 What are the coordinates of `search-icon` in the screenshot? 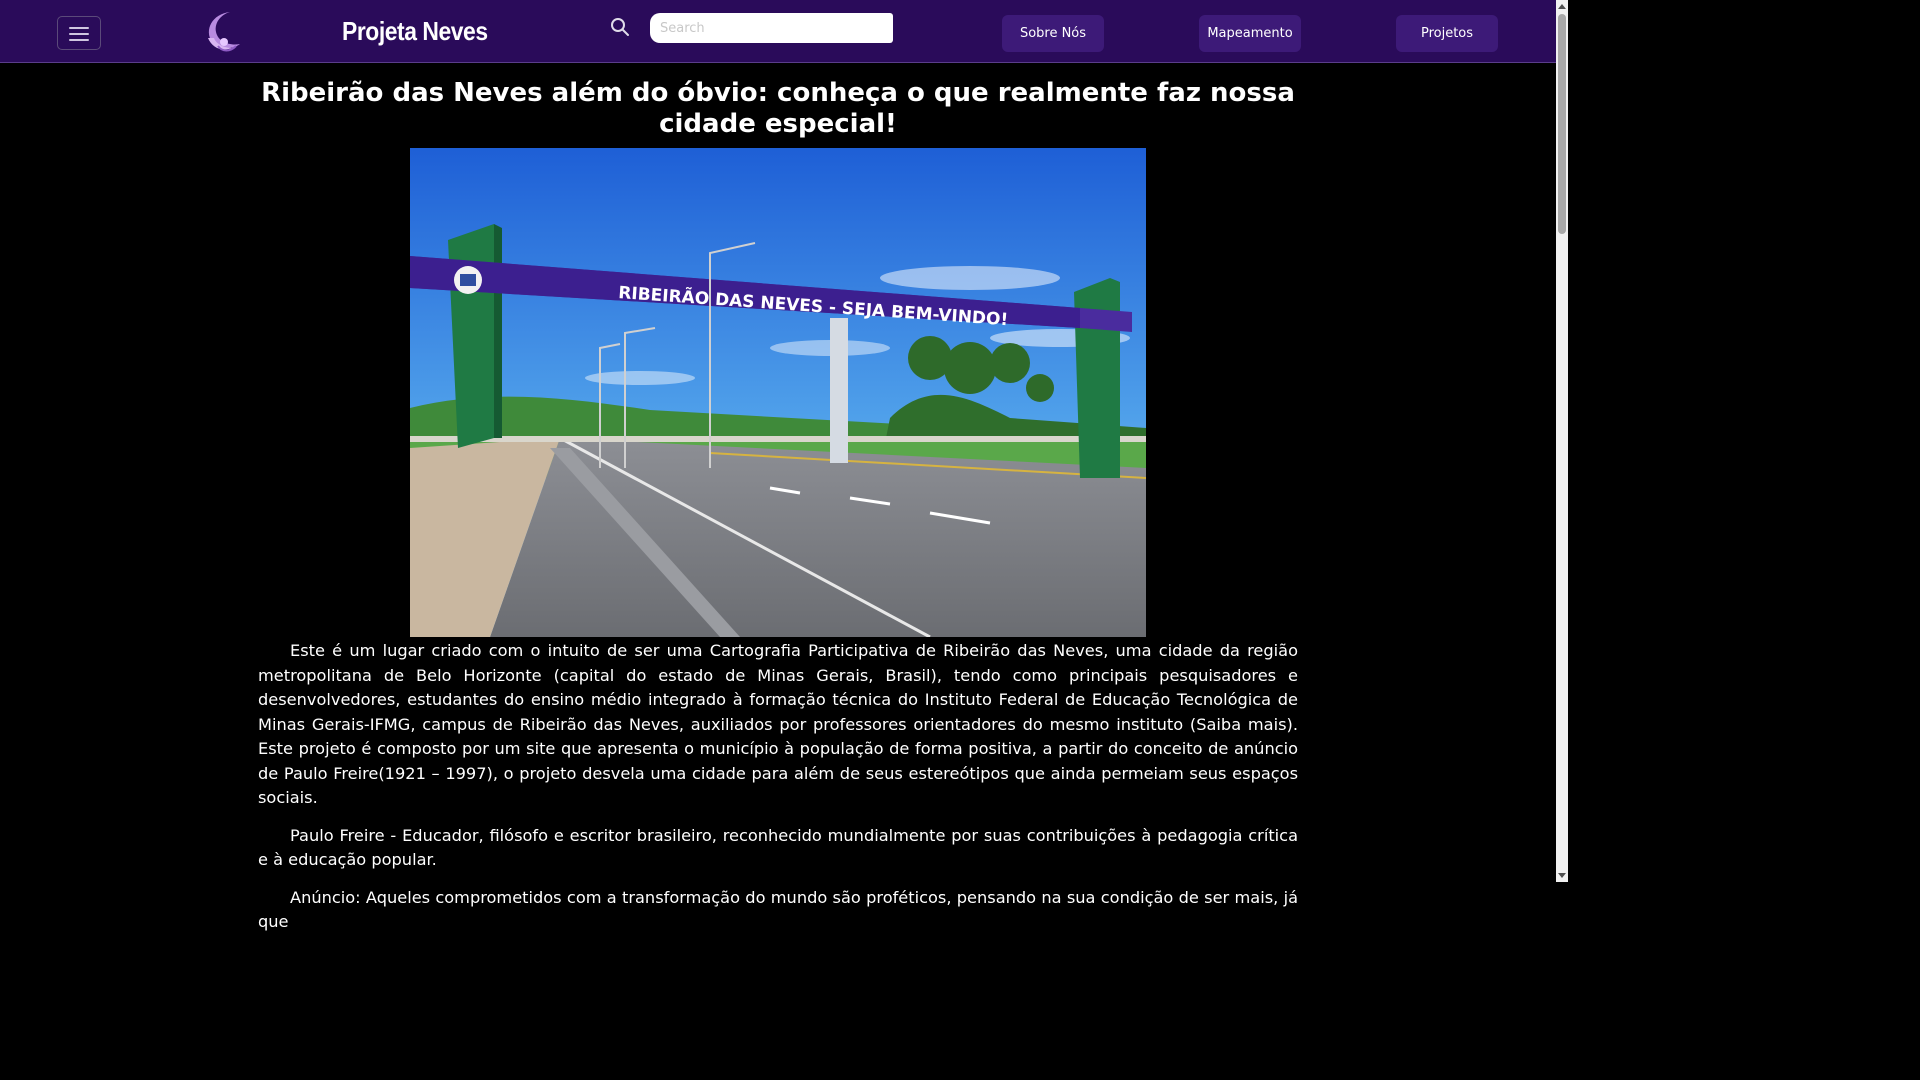 It's located at (620, 27).